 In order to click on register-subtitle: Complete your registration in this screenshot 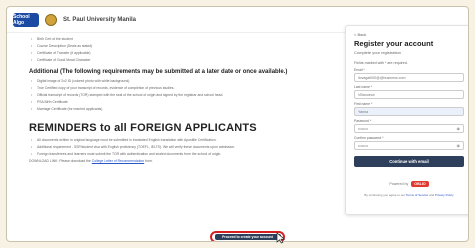, I will do `click(377, 52)`.